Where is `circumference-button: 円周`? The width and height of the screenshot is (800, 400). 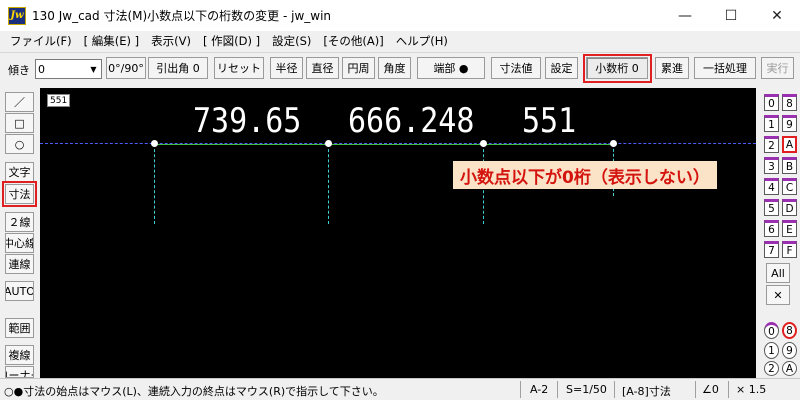 circumference-button: 円周 is located at coordinates (358, 68).